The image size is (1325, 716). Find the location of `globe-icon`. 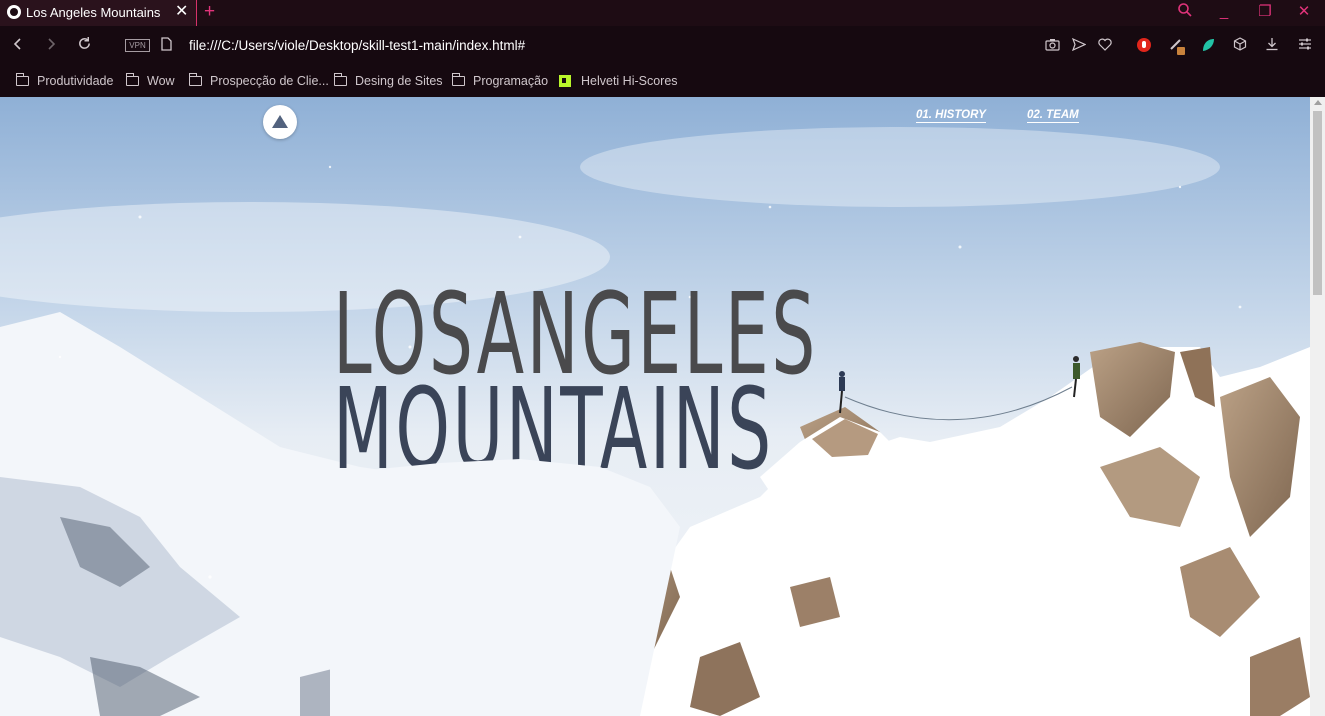

globe-icon is located at coordinates (14, 12).